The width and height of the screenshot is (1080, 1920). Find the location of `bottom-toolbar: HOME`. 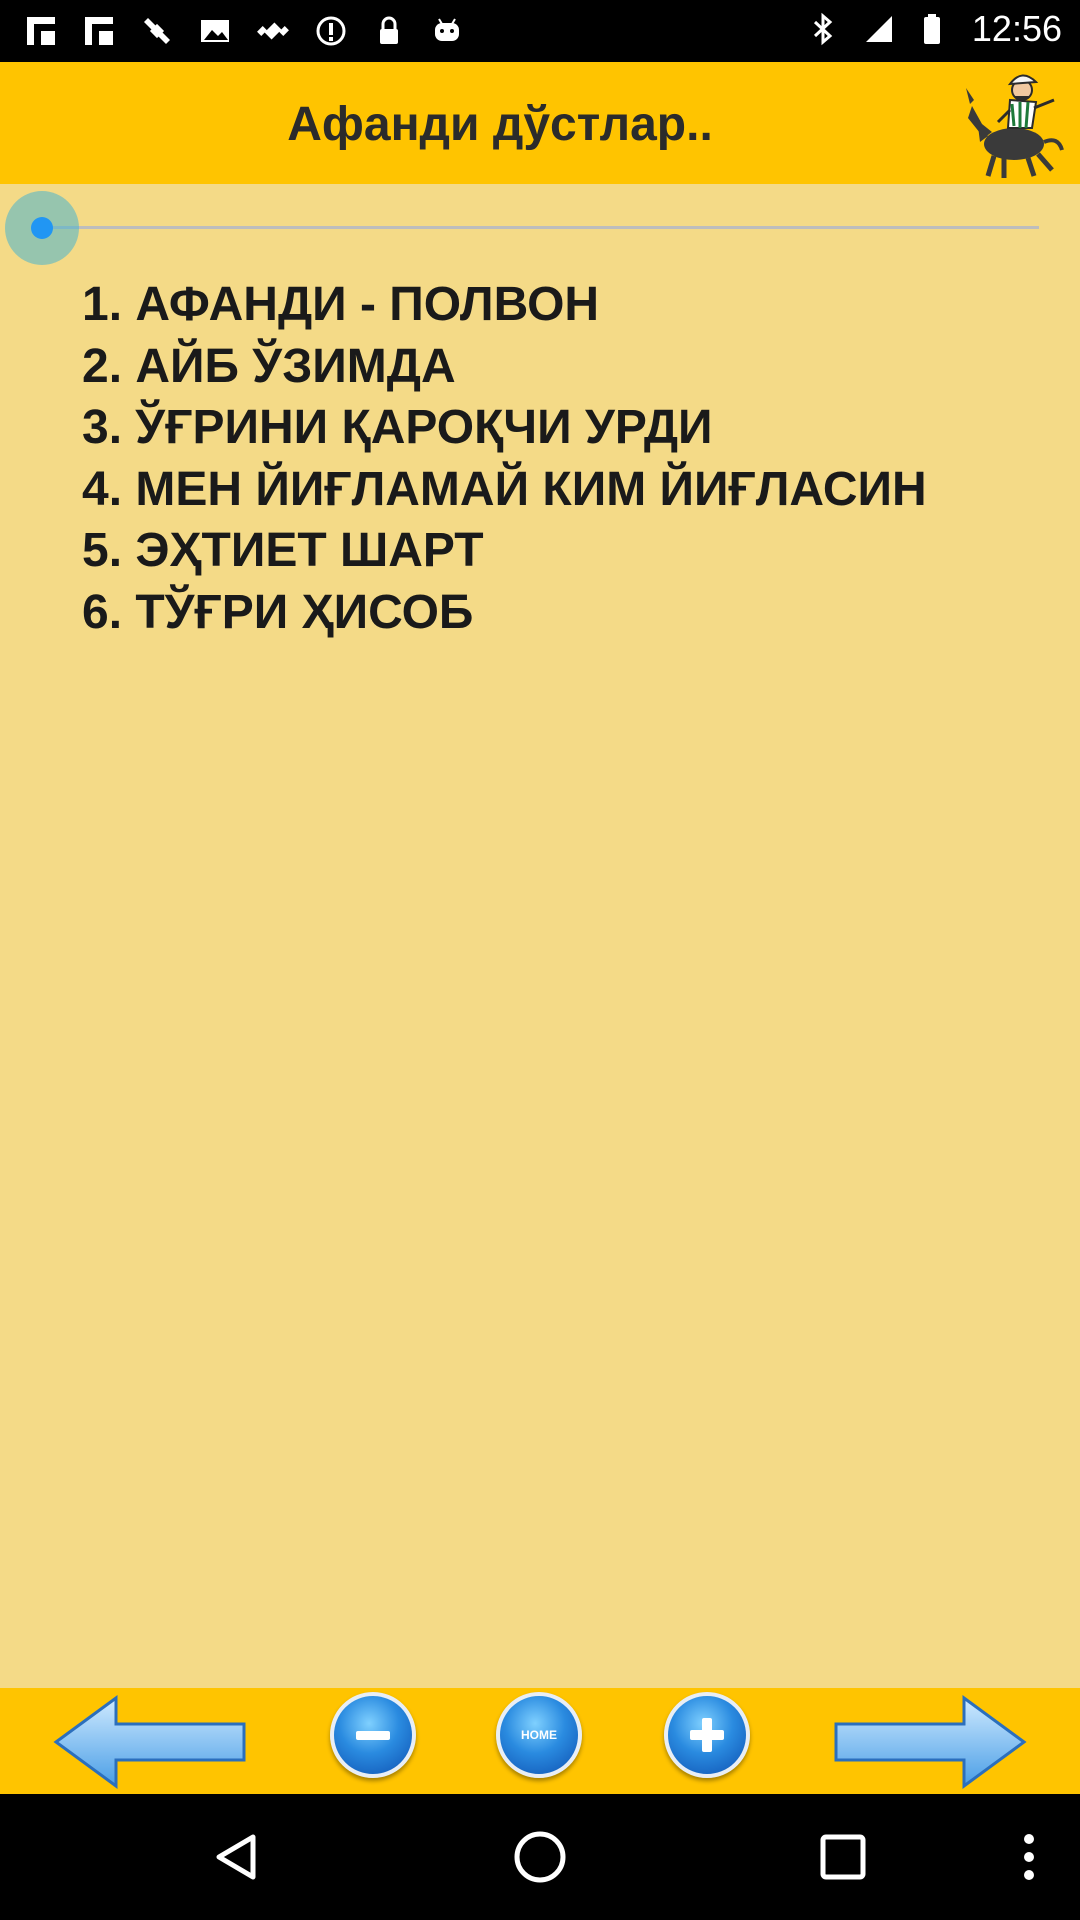

bottom-toolbar: HOME is located at coordinates (540, 1741).